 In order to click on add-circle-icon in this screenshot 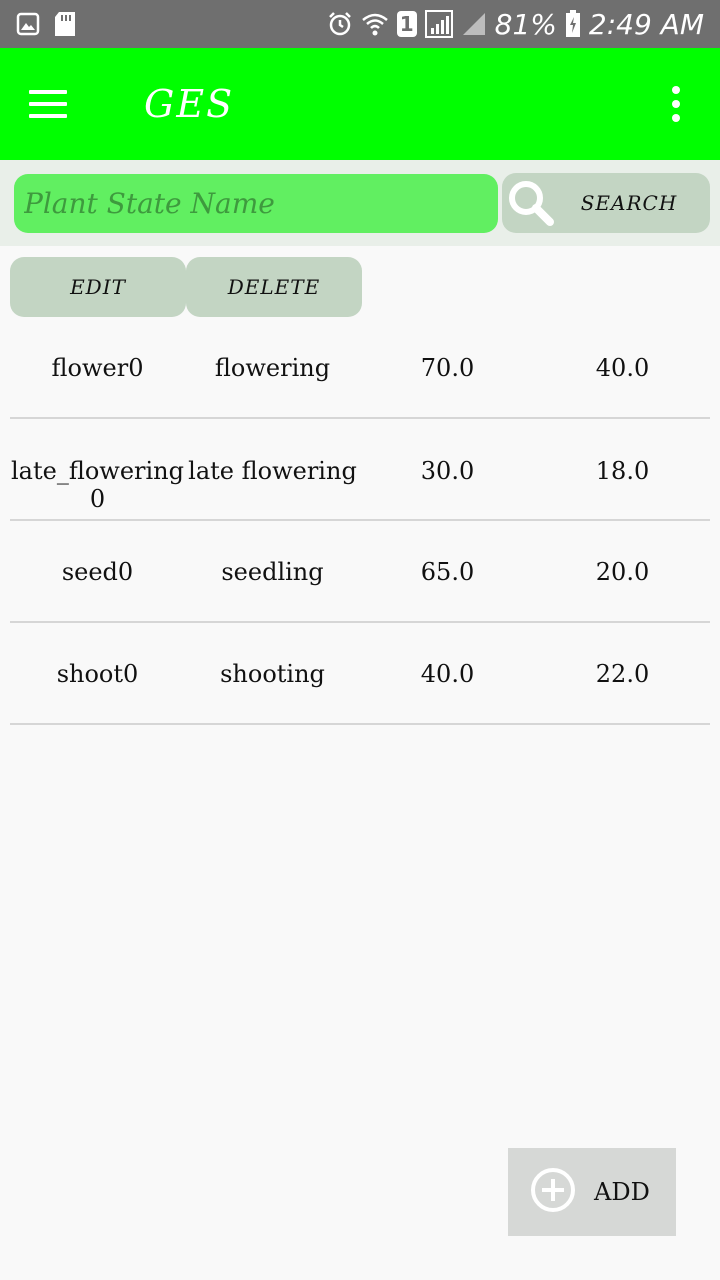, I will do `click(553, 1192)`.